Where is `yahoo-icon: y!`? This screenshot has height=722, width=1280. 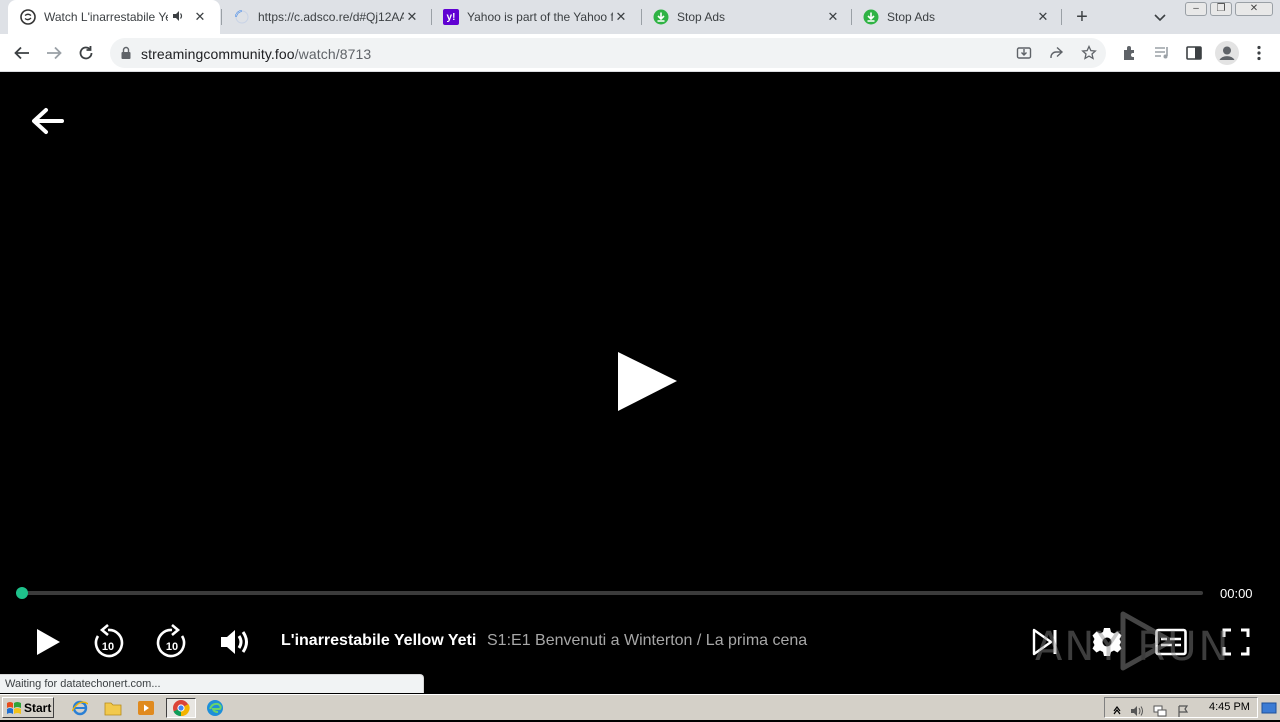
yahoo-icon: y! is located at coordinates (451, 17).